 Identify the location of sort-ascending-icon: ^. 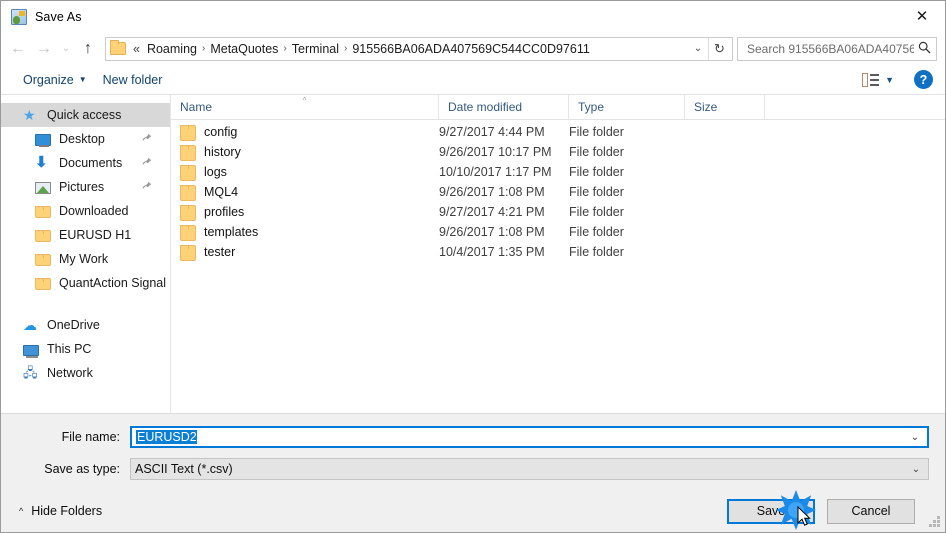
(304, 100).